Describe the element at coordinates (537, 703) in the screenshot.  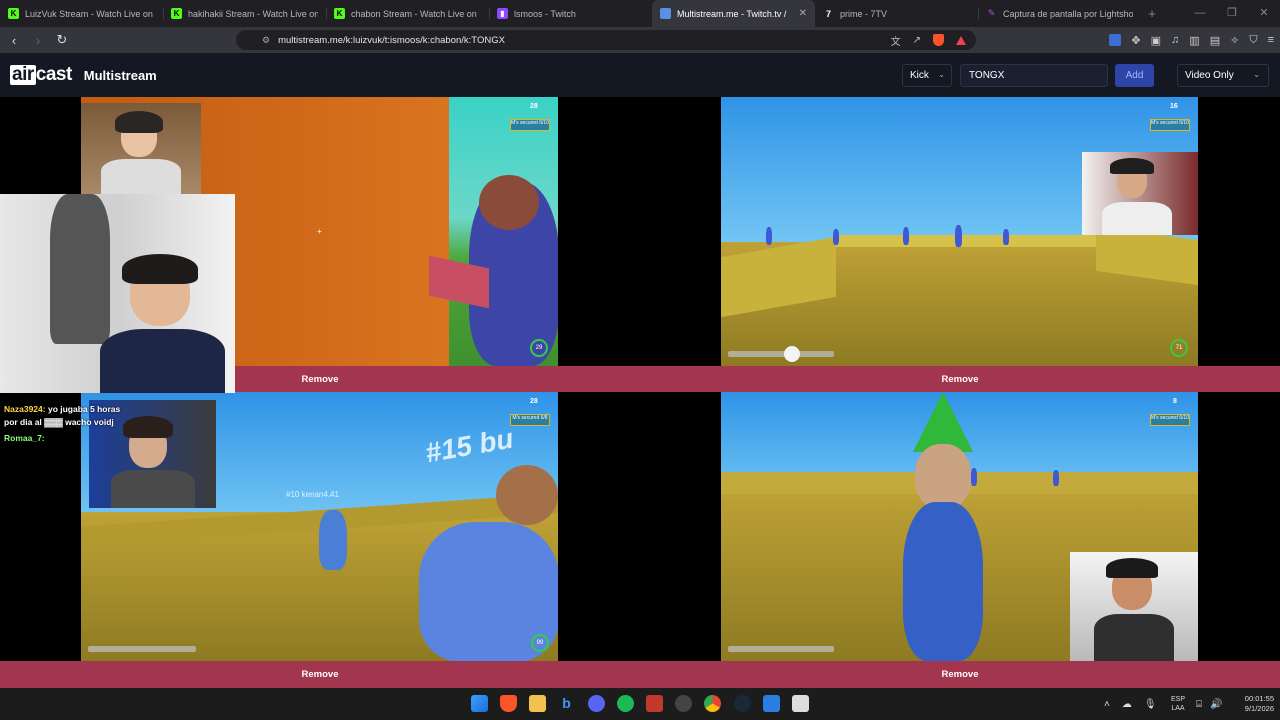
I see `file-explorer-icon` at that location.